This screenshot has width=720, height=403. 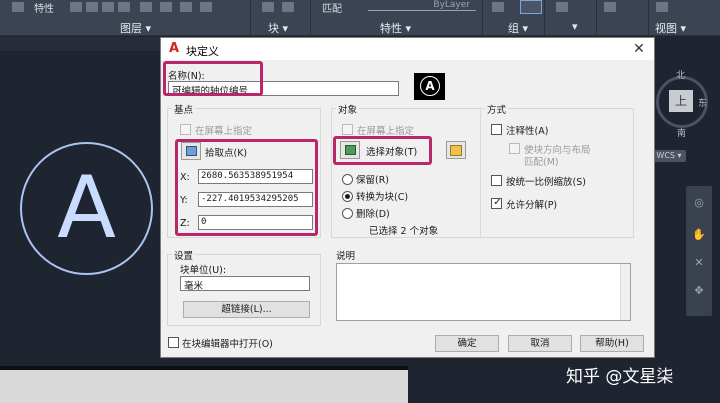 I want to click on ribbon-section-view: 视图 ▾, so click(x=670, y=28).